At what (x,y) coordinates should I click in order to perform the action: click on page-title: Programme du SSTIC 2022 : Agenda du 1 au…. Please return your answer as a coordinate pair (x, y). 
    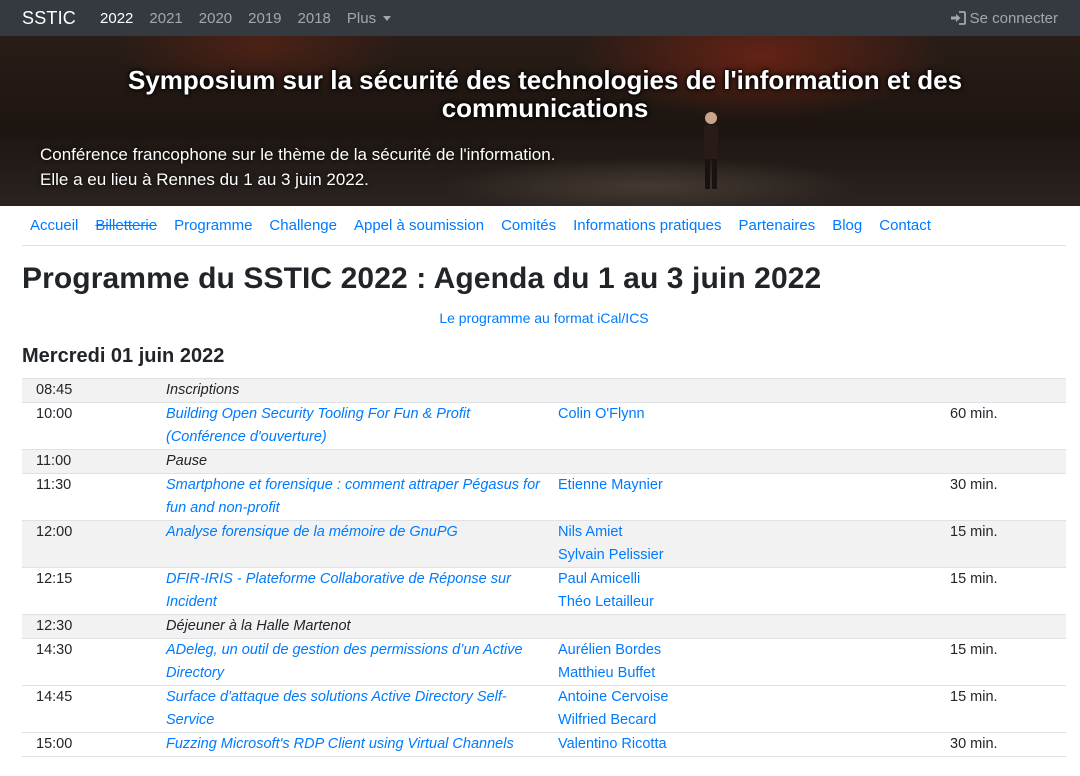
    Looking at the image, I should click on (422, 278).